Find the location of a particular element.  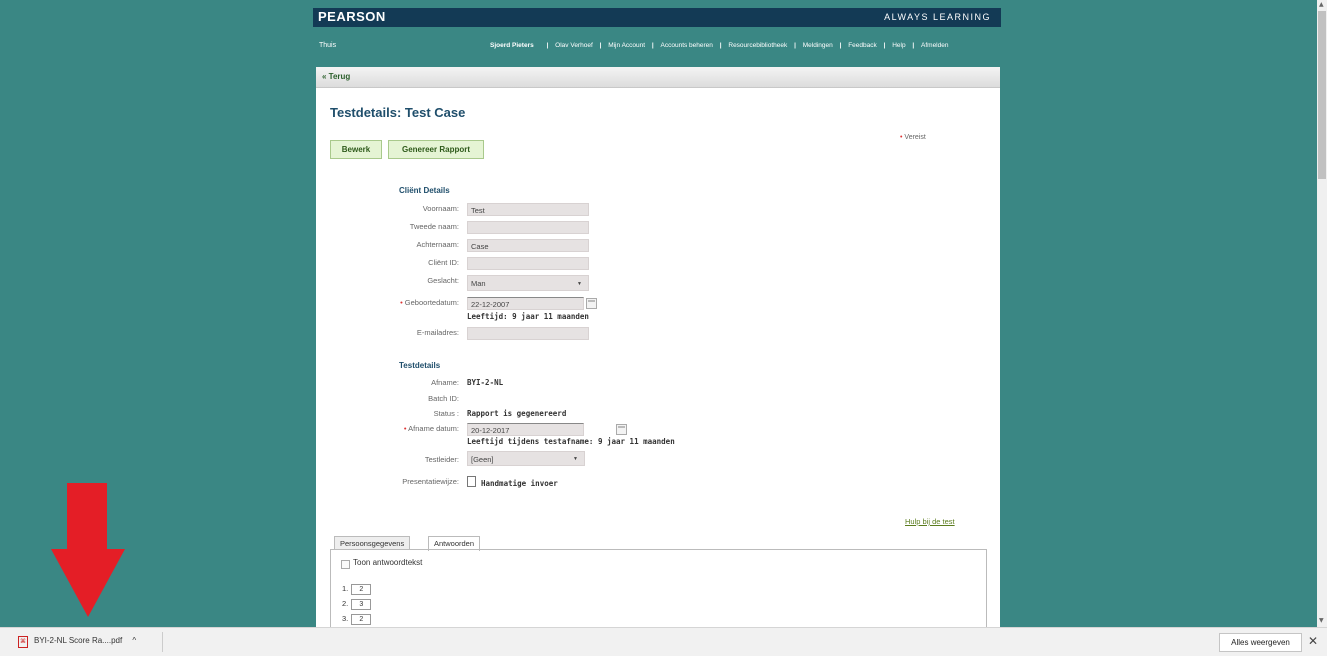

panel-header: « Terug is located at coordinates (658, 77).